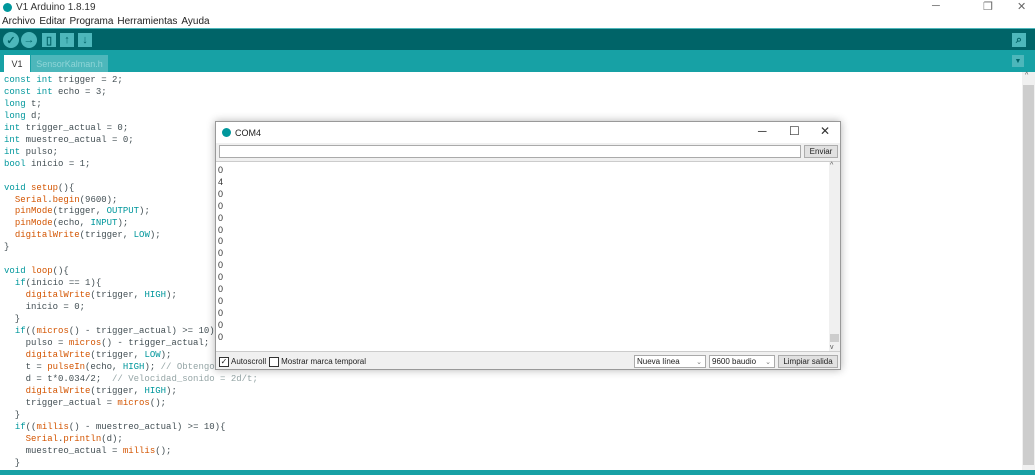 Image resolution: width=1035 pixels, height=475 pixels. What do you see at coordinates (11, 40) in the screenshot?
I see `verify-button: ✓` at bounding box center [11, 40].